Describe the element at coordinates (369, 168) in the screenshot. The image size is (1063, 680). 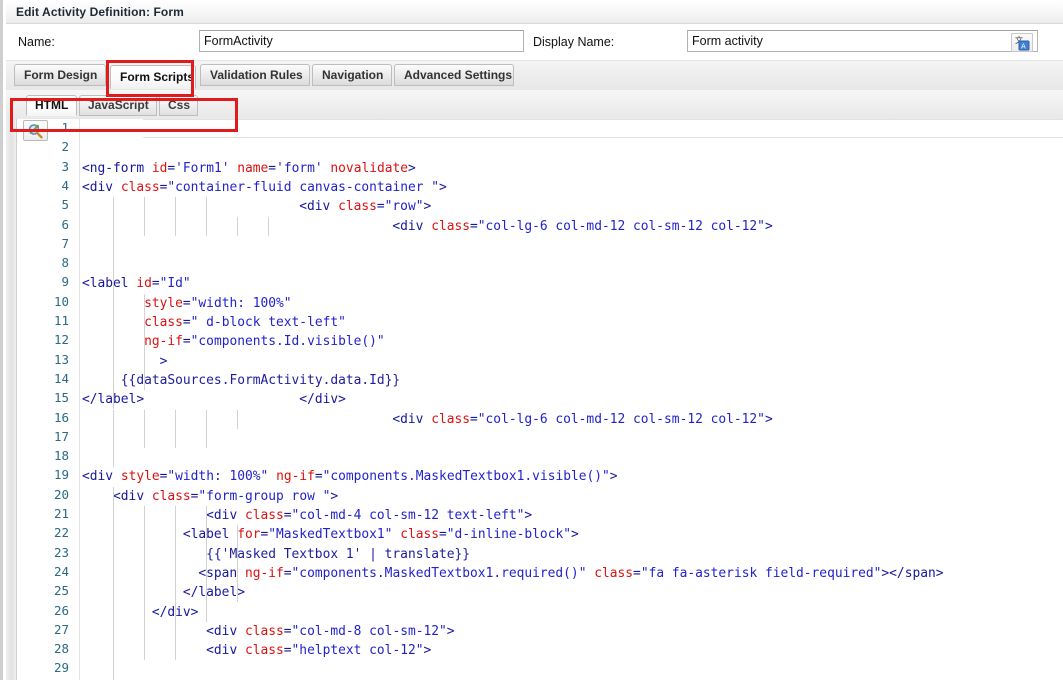
I see `code-token: novalidate` at that location.